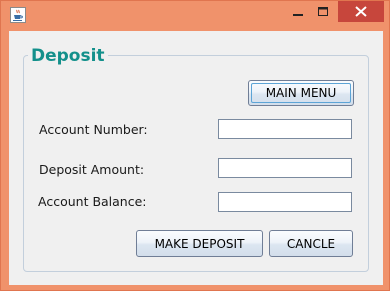  I want to click on cancel-button: CANCLE, so click(311, 243).